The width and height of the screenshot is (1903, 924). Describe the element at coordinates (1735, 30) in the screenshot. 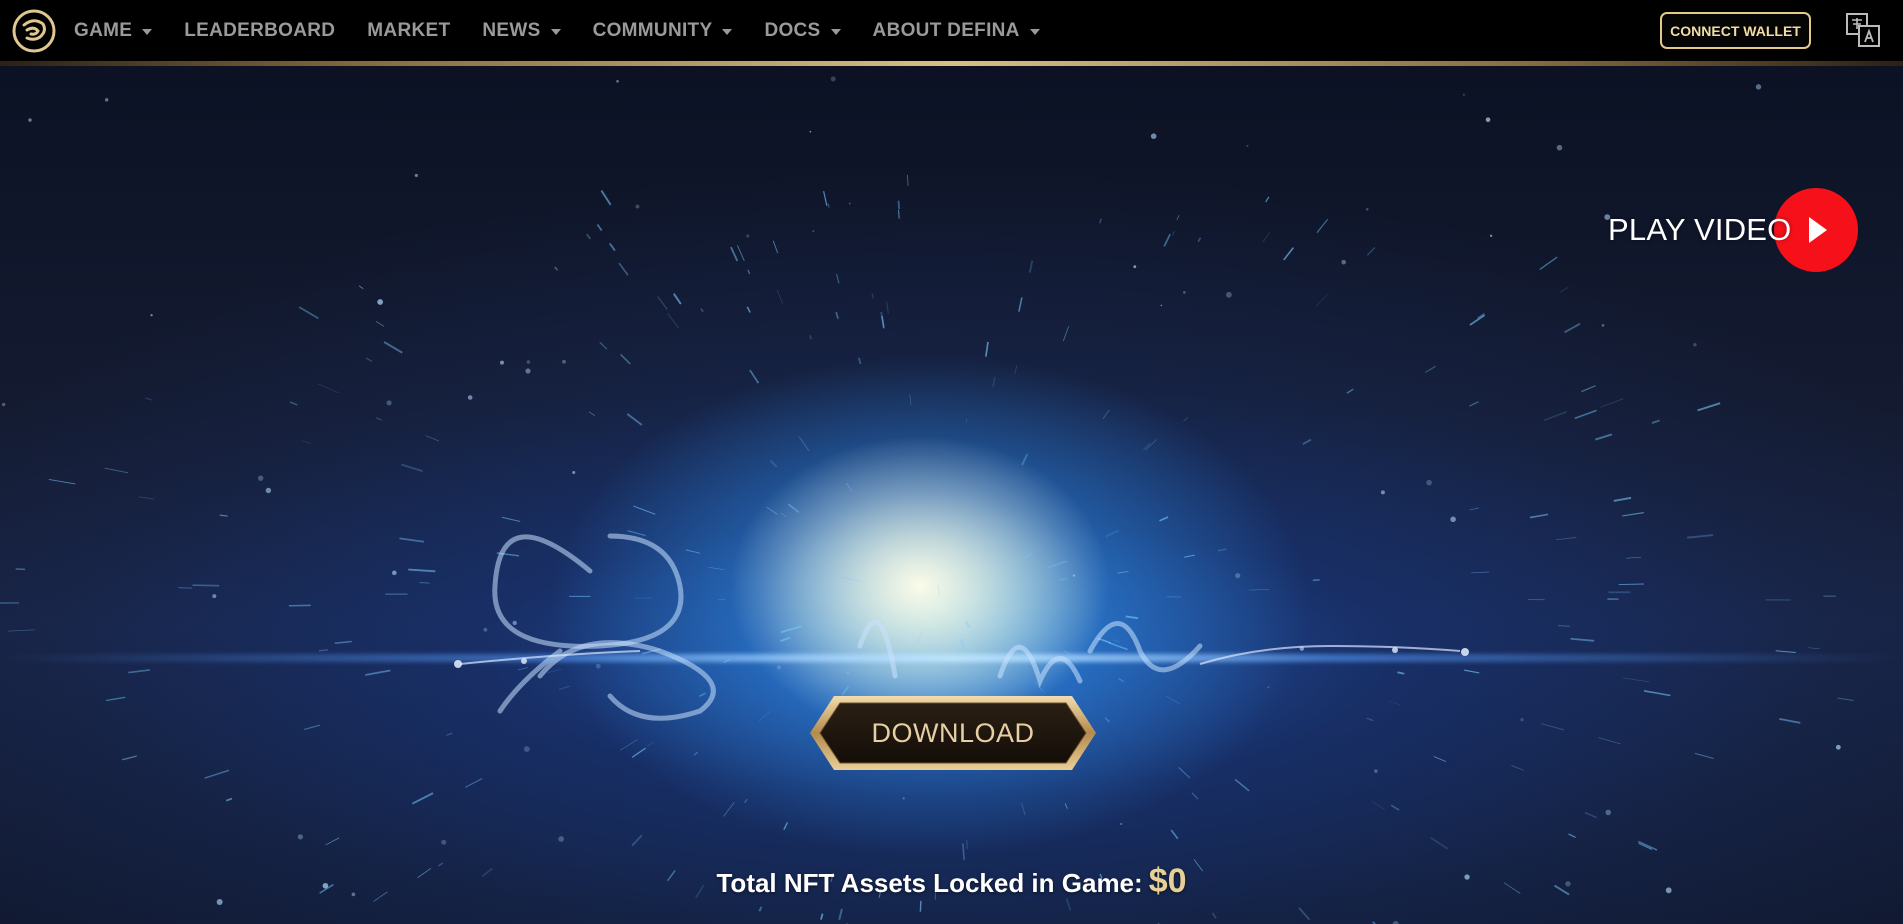

I see `connect-wallet-button: CONNECT WALLET` at that location.